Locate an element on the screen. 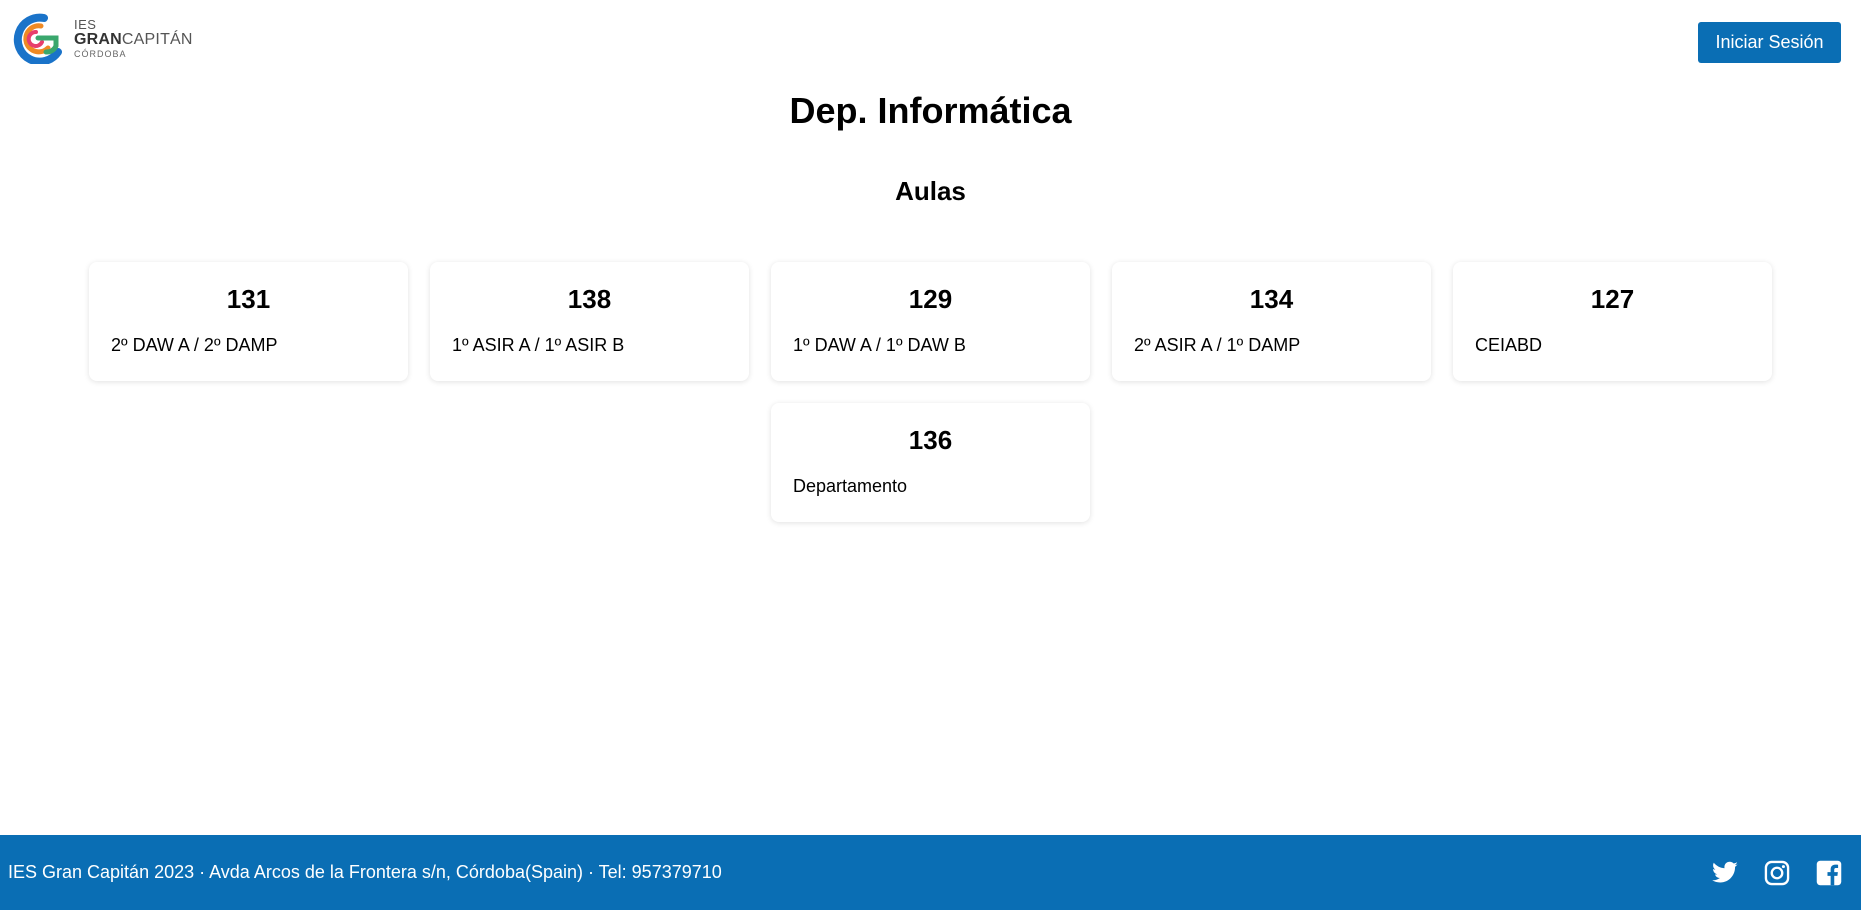 The height and width of the screenshot is (910, 1861). page-title: Dep. Informática is located at coordinates (930, 110).